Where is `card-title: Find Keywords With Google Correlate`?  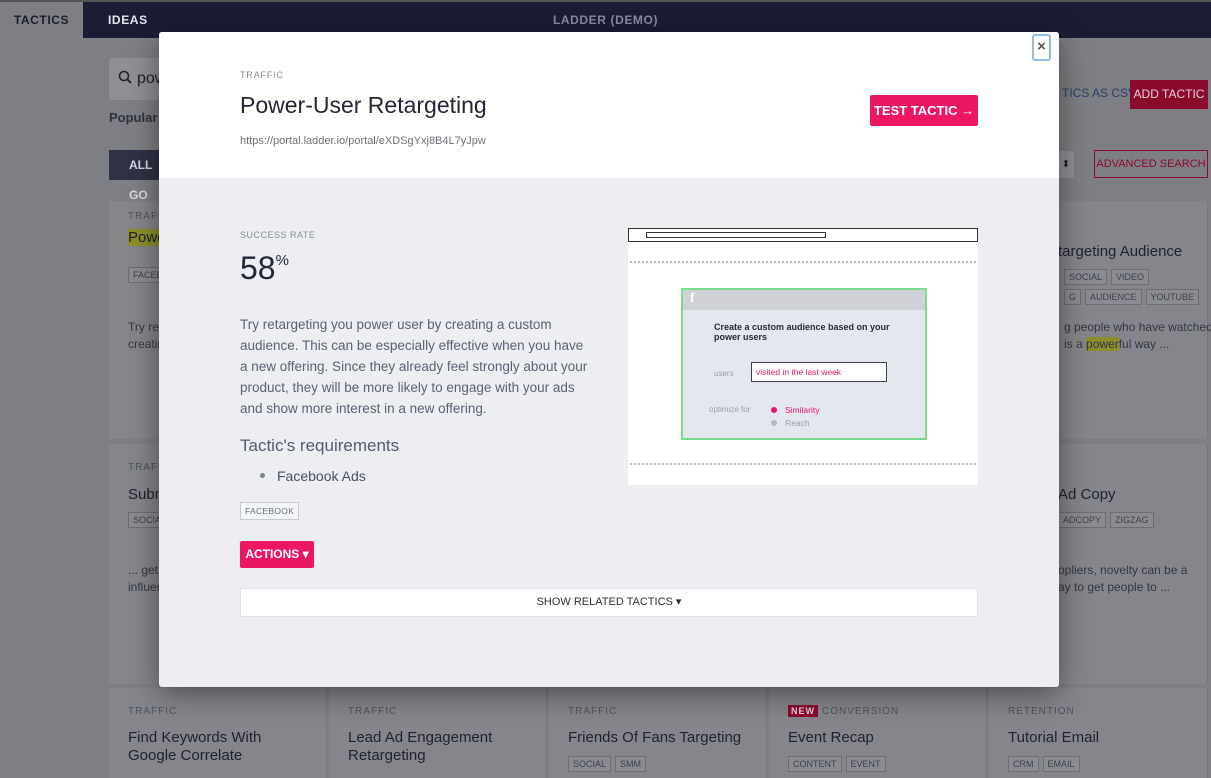
card-title: Find Keywords With Google Correlate is located at coordinates (195, 746).